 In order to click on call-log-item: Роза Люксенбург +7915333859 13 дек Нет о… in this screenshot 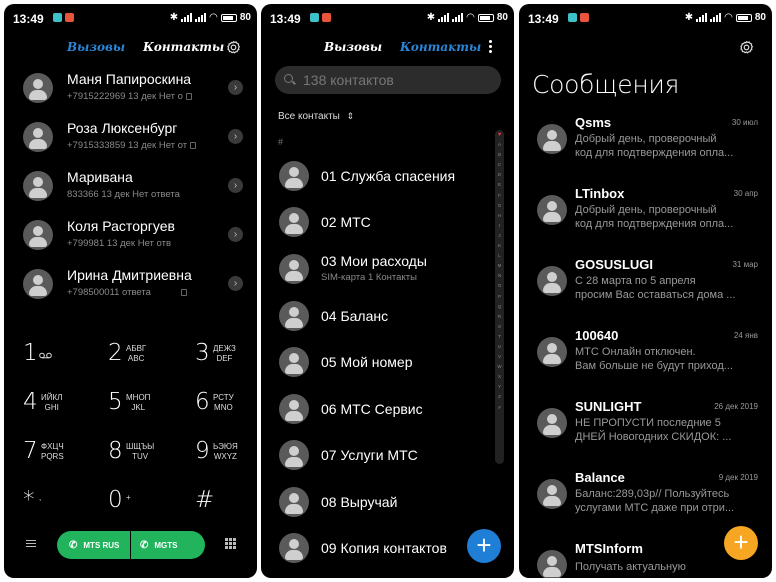, I will do `click(130, 141)`.